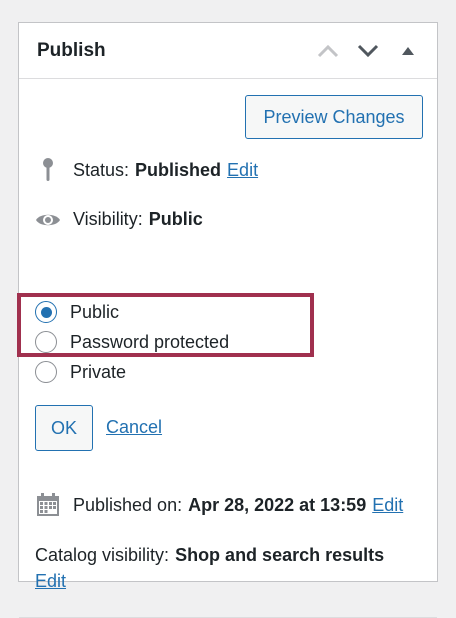  What do you see at coordinates (242, 170) in the screenshot?
I see `status-edit-link: Edit` at bounding box center [242, 170].